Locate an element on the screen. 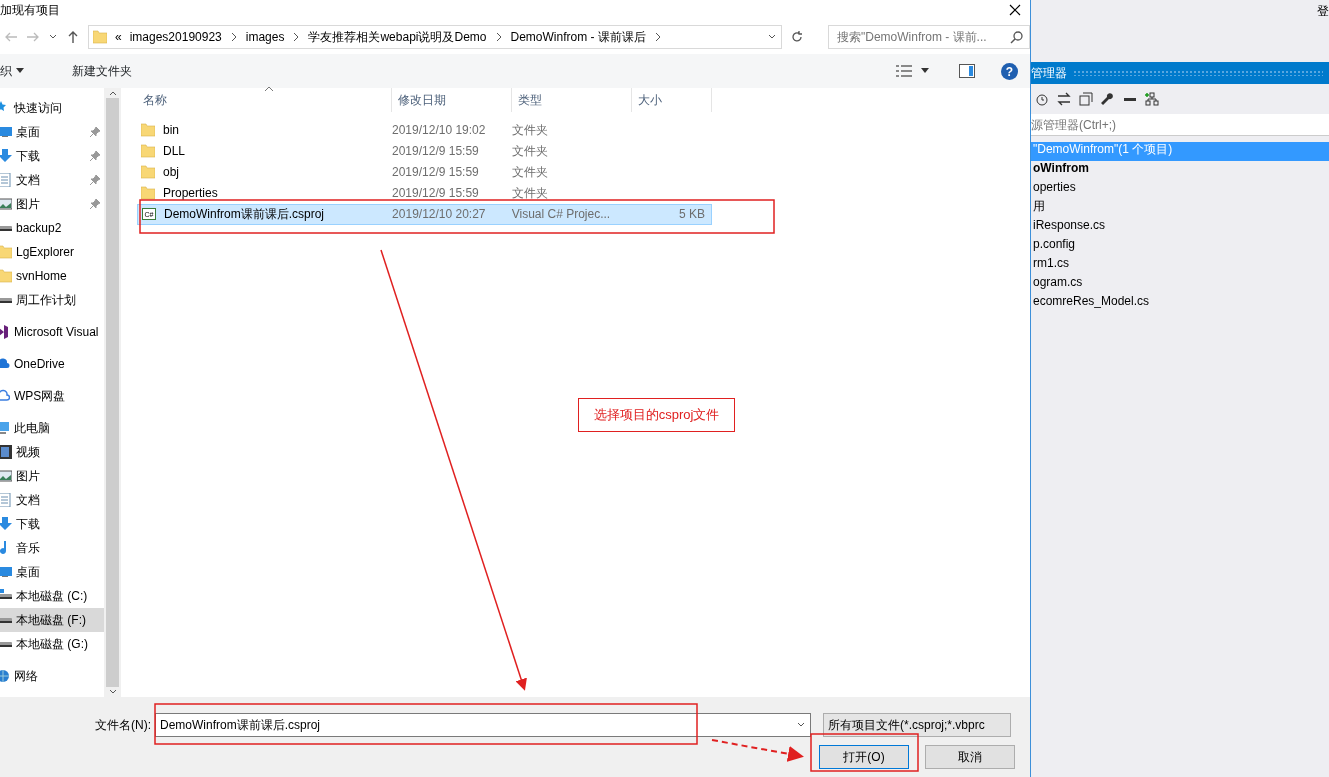  tree-item: operties is located at coordinates (1180, 189).